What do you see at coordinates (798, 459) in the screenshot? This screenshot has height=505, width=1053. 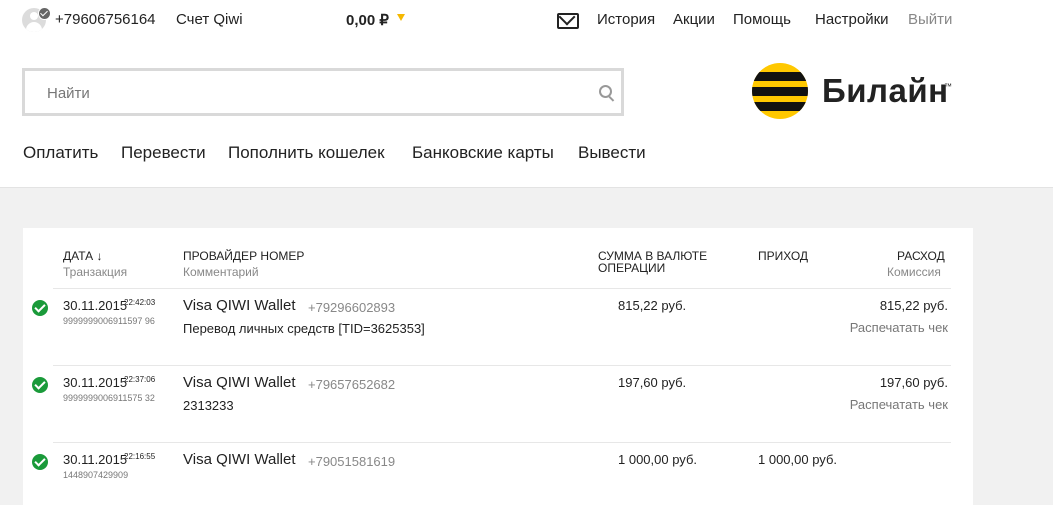 I see `row-income: 1 000,00 руб.` at bounding box center [798, 459].